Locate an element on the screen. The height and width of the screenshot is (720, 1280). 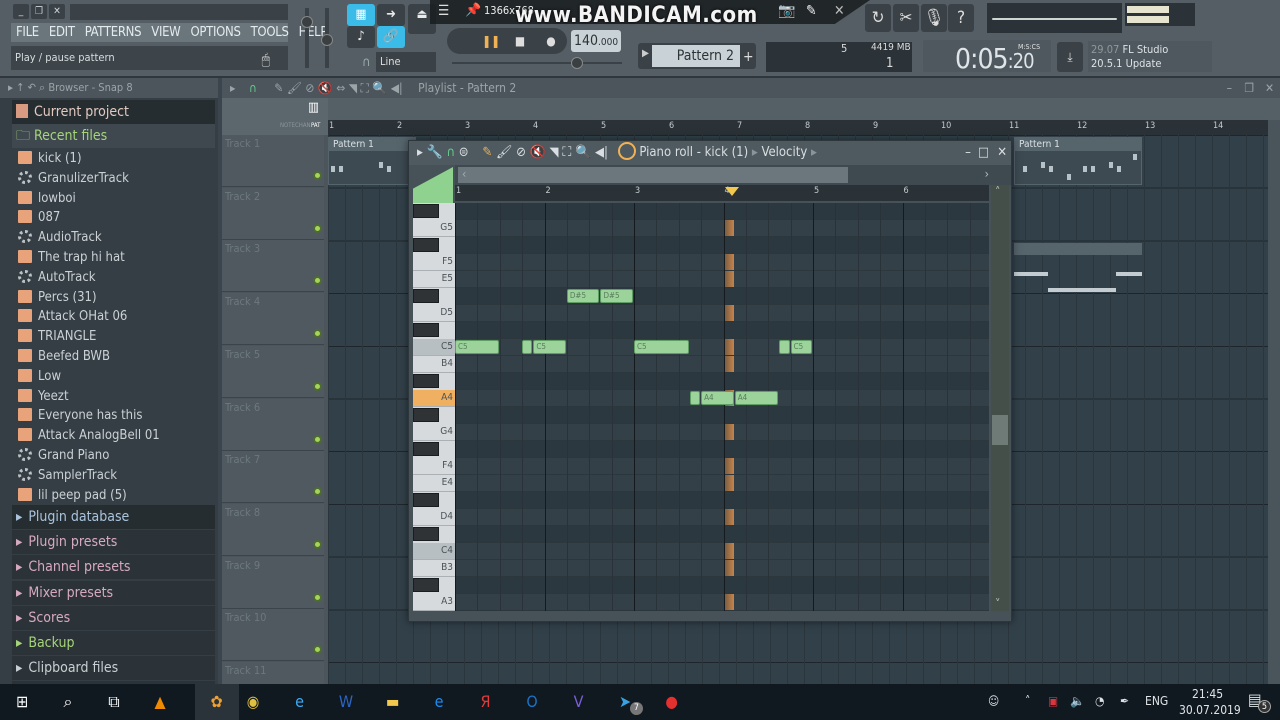
playlist-timeline: 1 2 3 4 5 6 7 8 9 10 11 12 13 14 is located at coordinates (798, 127).